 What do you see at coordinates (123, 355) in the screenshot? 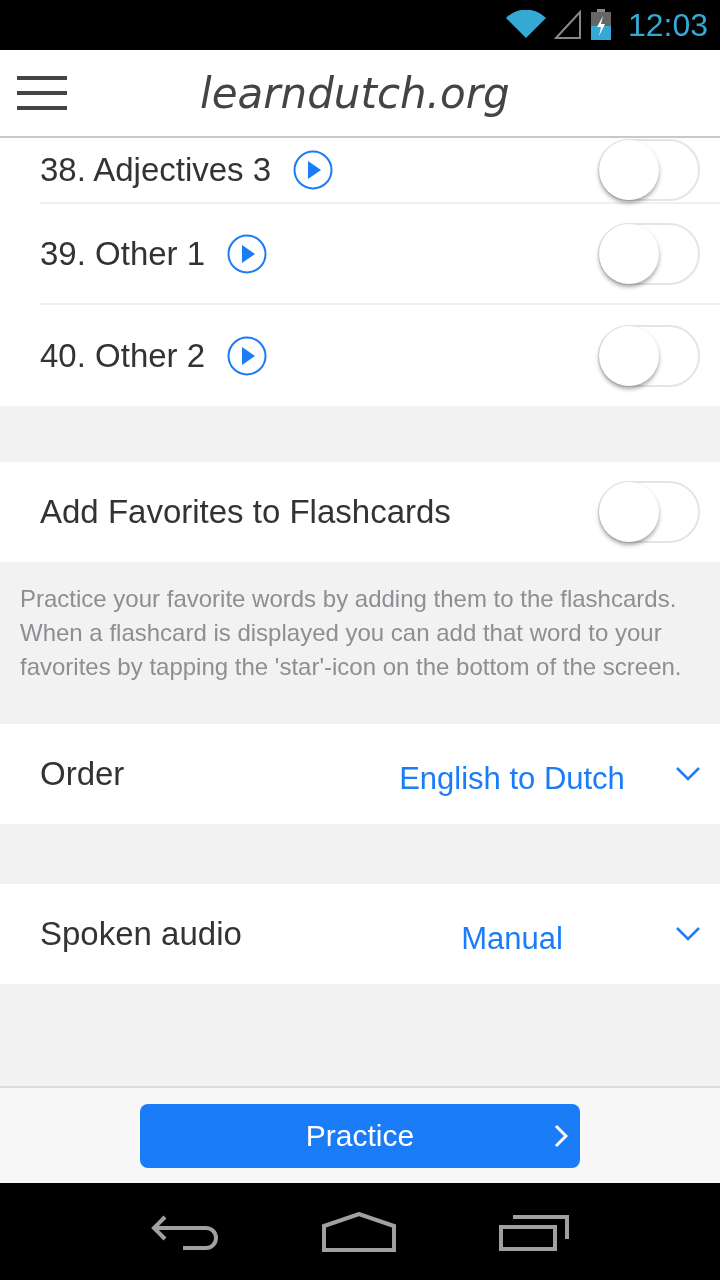
I see `lesson-title: 40. Other 2` at bounding box center [123, 355].